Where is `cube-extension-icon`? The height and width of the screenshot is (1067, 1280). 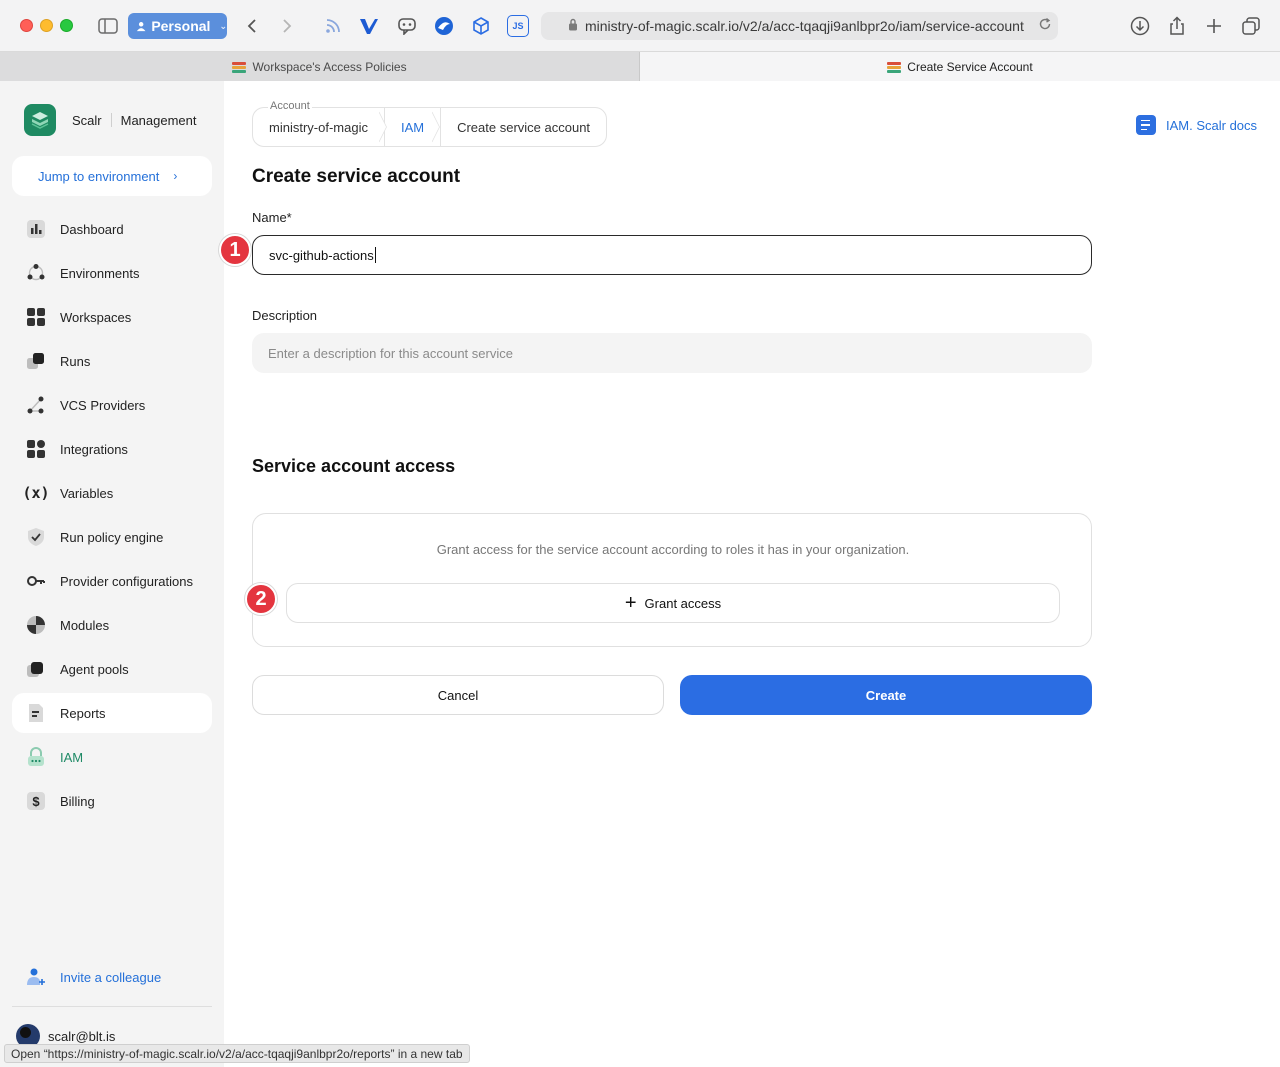 cube-extension-icon is located at coordinates (481, 26).